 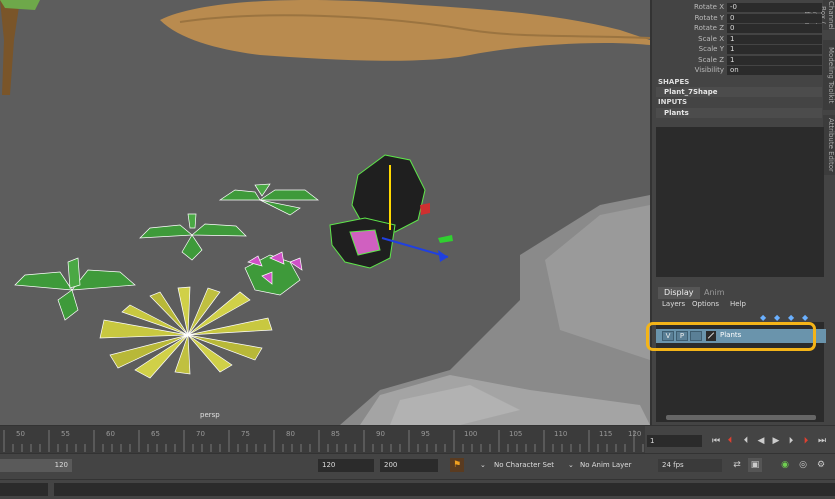 I want to click on preferences-icon: ⚙, so click(x=821, y=465).